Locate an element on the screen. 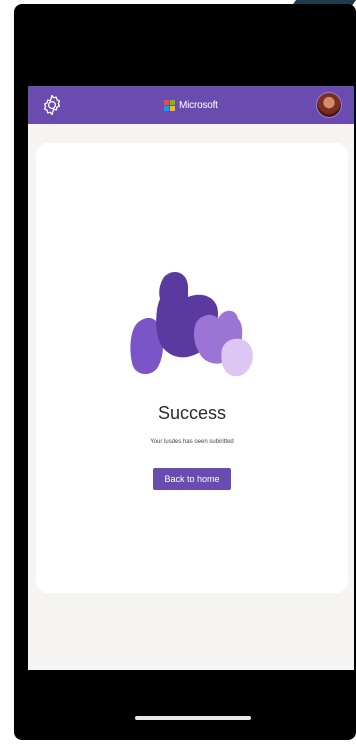  success-title: Success is located at coordinates (192, 413).